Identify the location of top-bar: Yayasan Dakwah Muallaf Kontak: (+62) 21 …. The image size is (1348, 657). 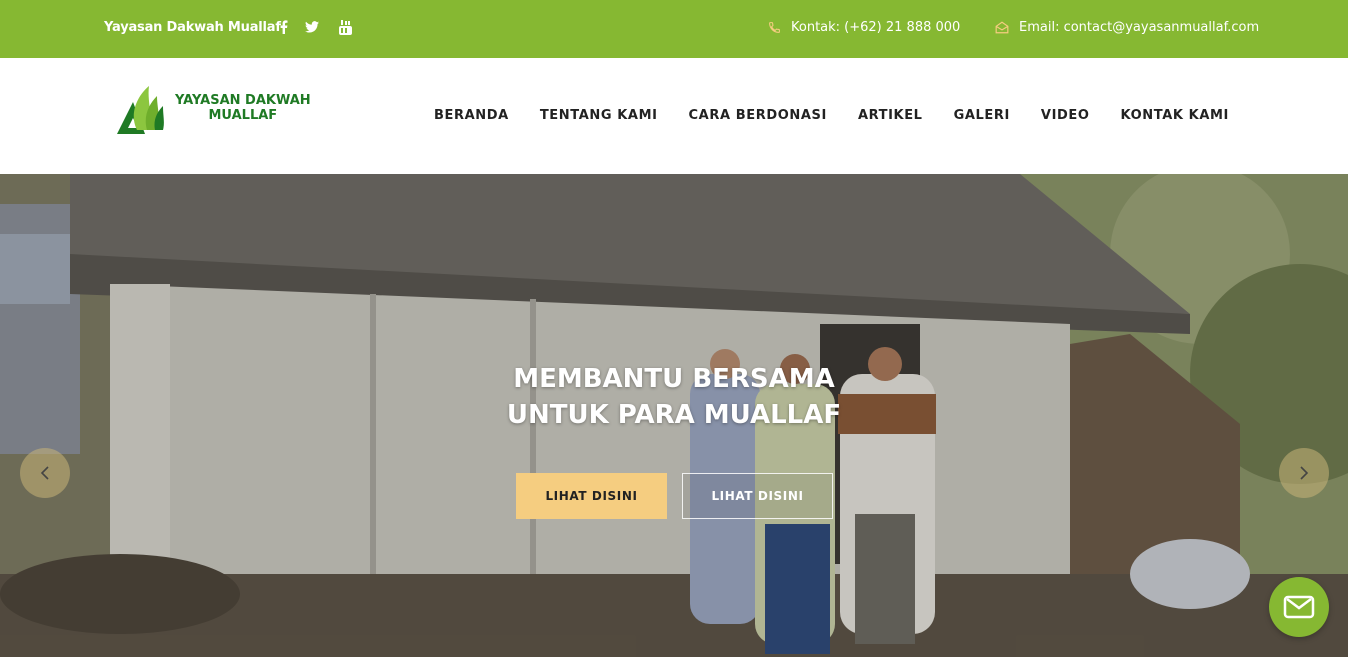
(674, 29).